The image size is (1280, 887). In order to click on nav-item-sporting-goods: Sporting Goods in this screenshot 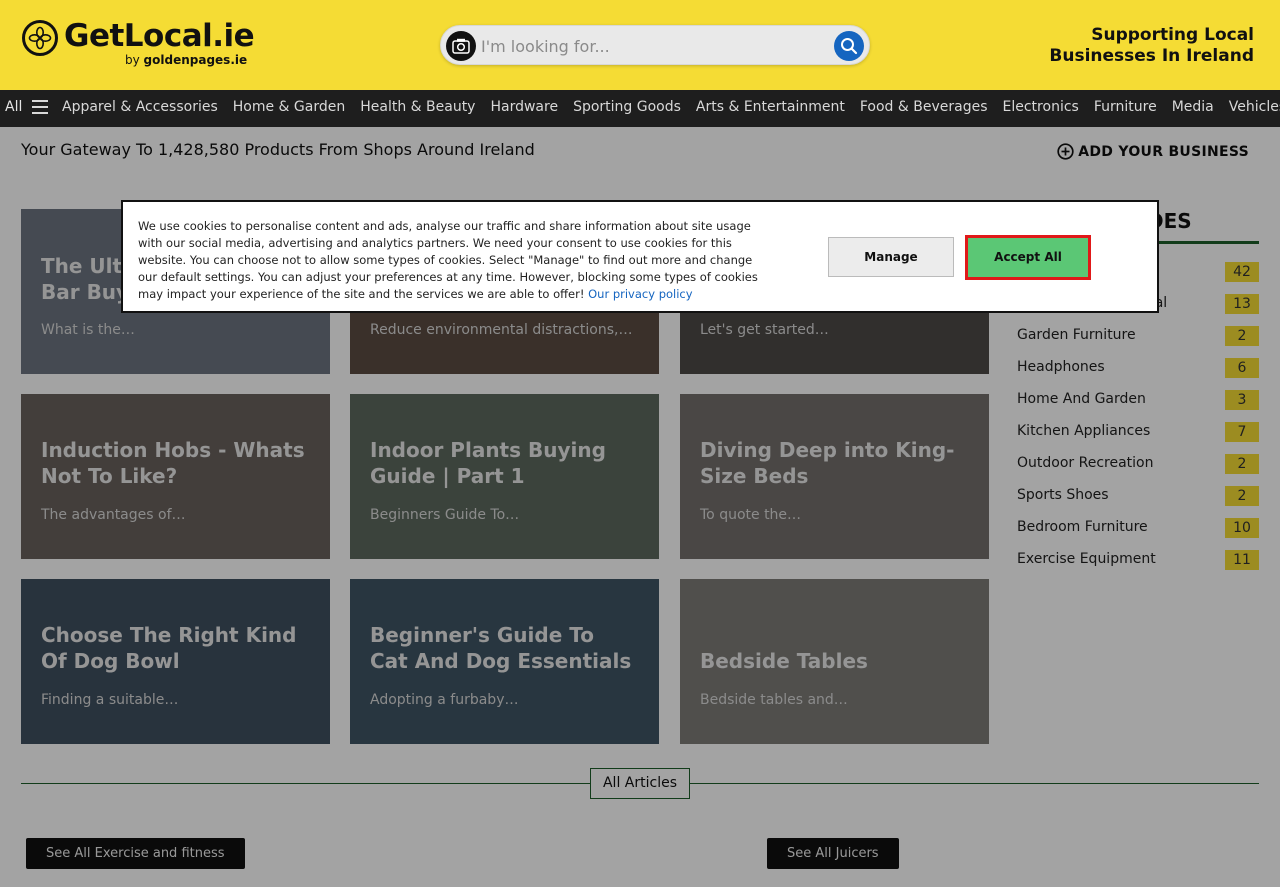, I will do `click(627, 107)`.